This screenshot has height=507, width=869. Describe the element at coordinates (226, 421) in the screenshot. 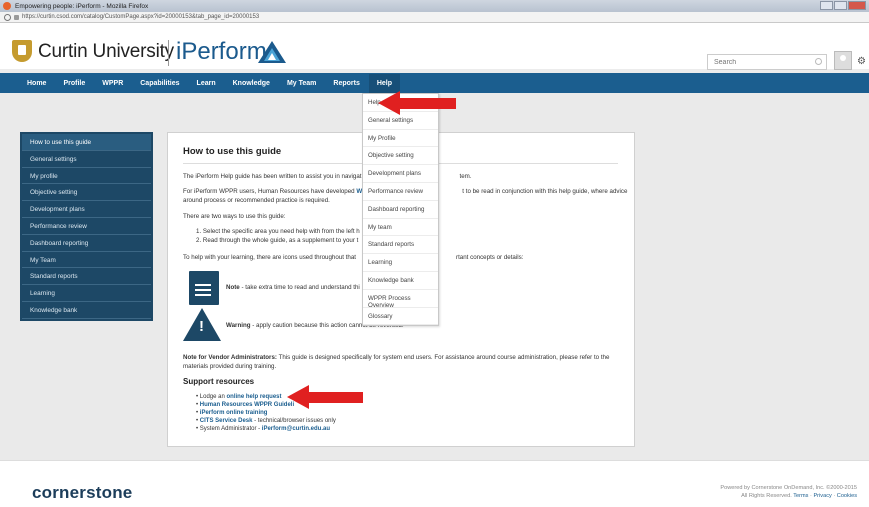

I see `cits-service-desk-link: CITS Service Desk` at that location.